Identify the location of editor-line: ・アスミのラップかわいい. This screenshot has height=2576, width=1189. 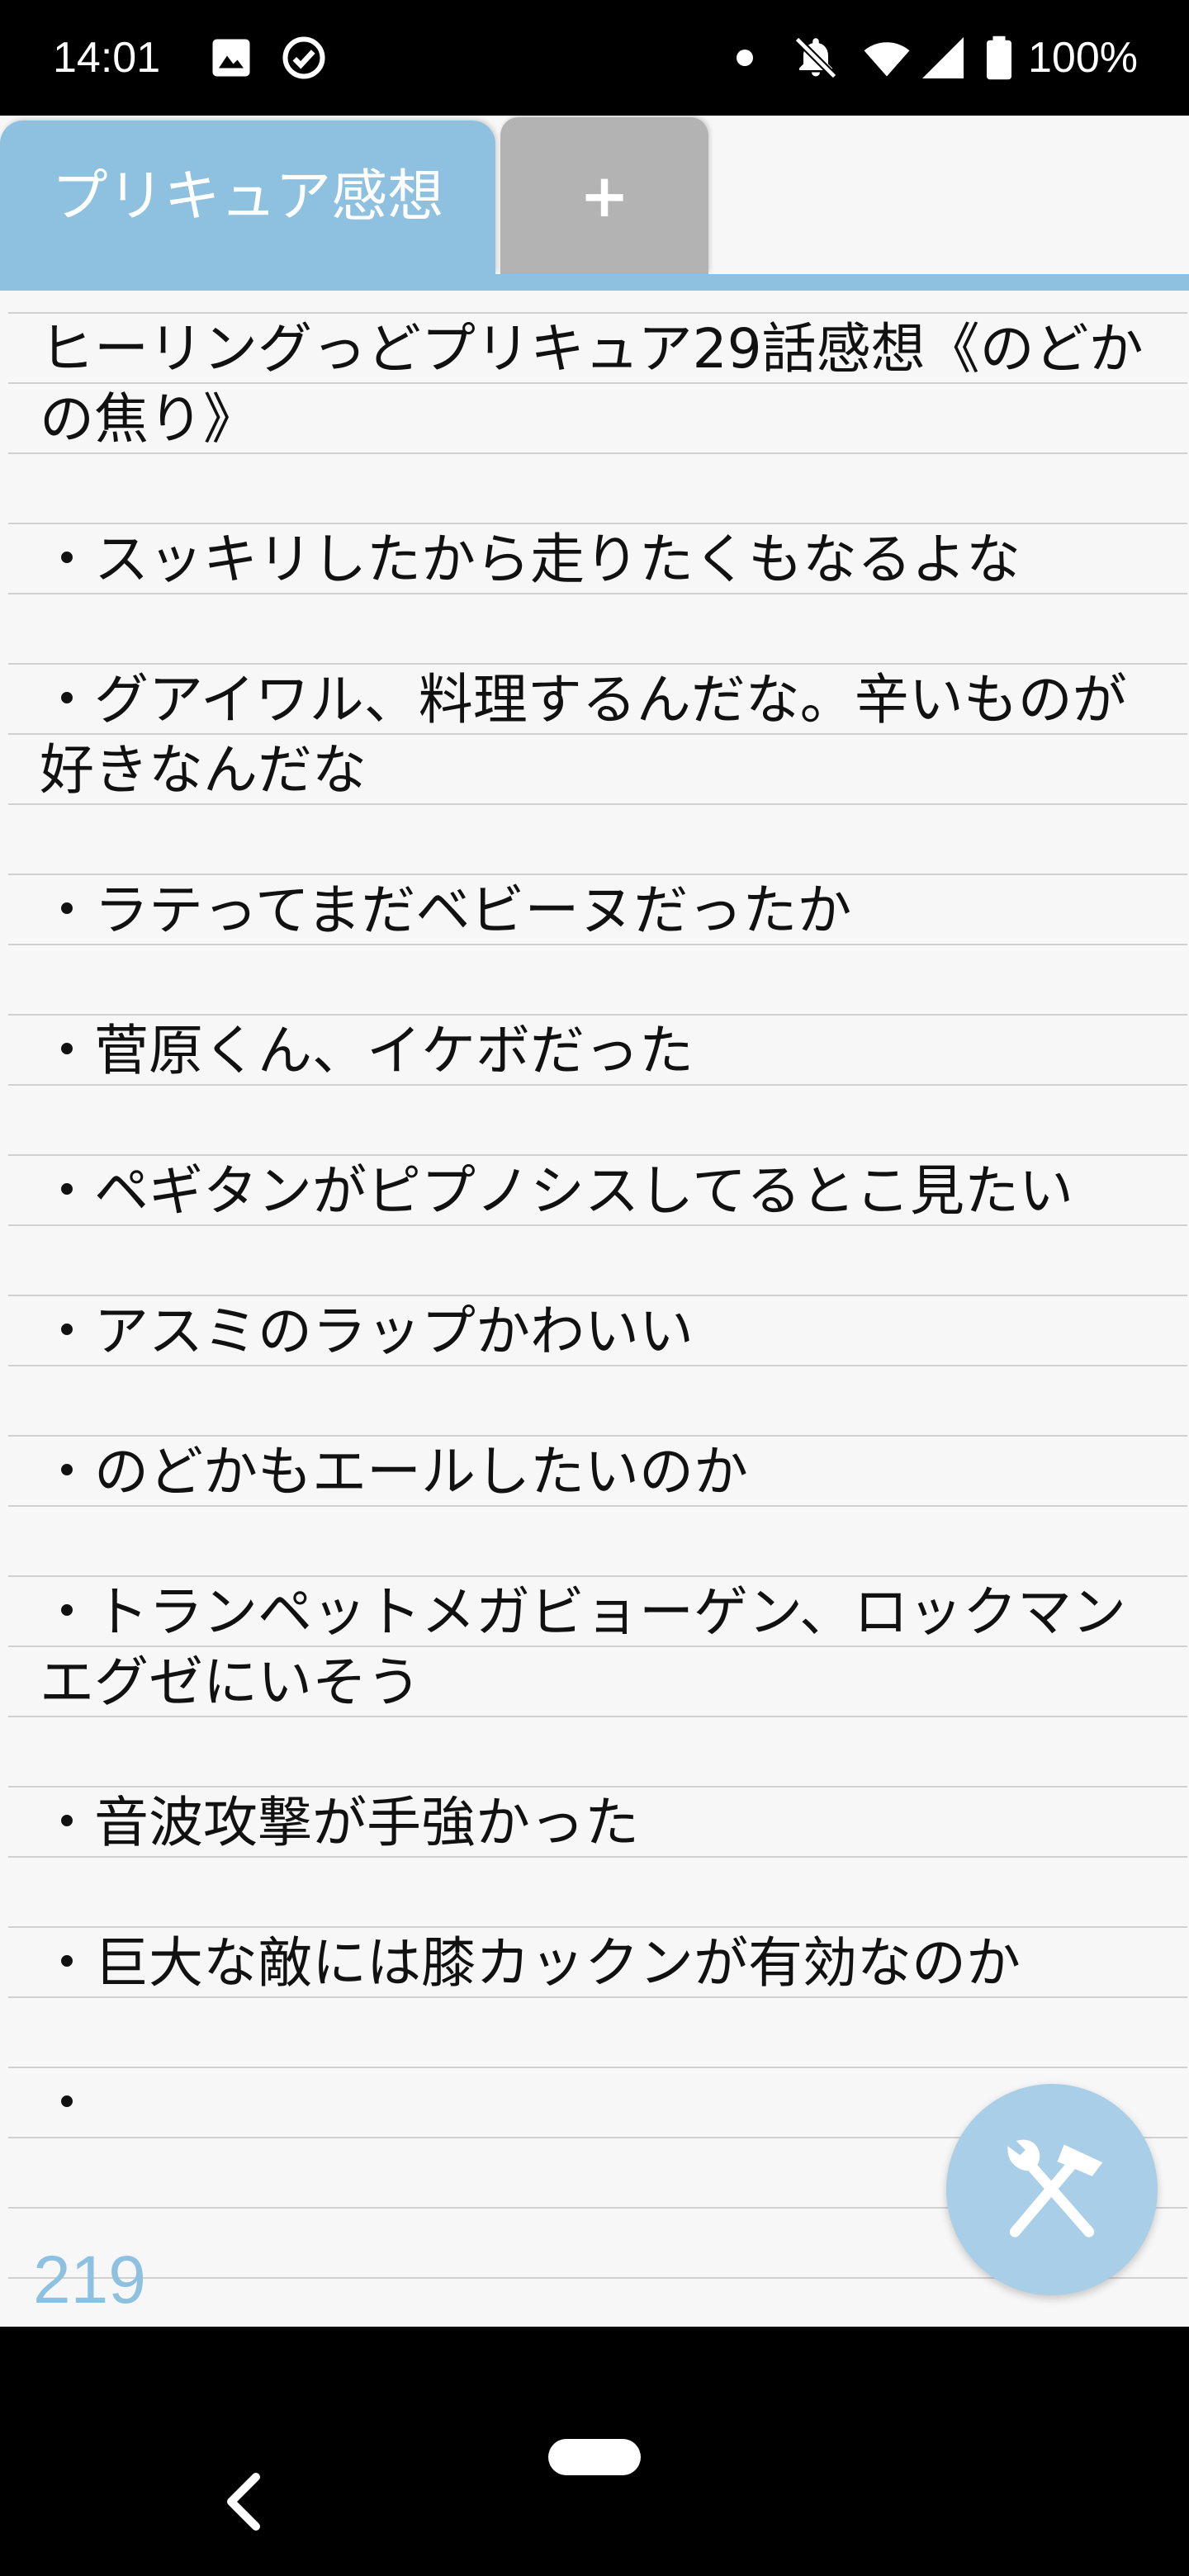
(367, 1331).